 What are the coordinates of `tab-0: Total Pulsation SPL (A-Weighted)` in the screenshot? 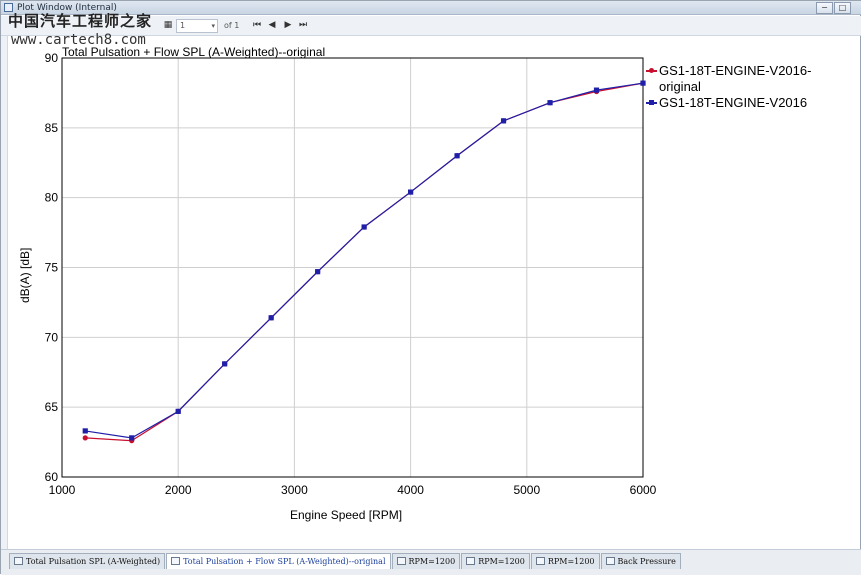 It's located at (87, 561).